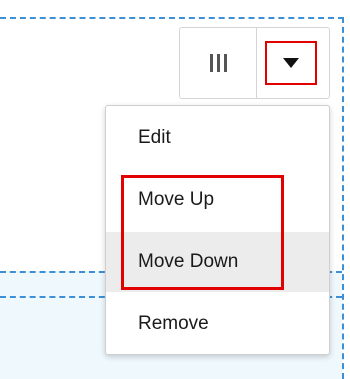  Describe the element at coordinates (172, 18) in the screenshot. I see `region-border-top` at that location.